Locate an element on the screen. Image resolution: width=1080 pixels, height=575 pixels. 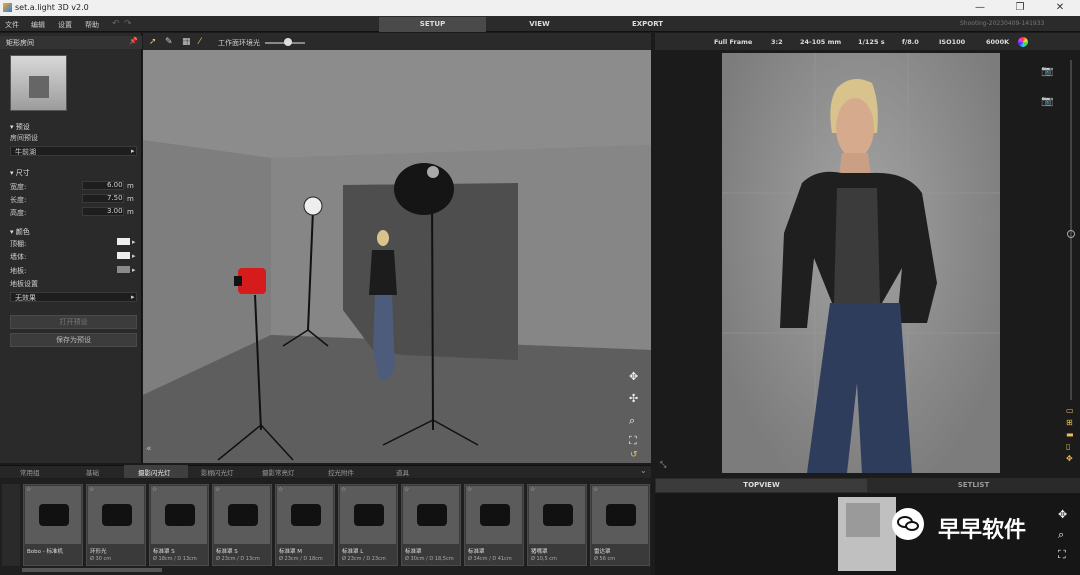
library-scrollbar is located at coordinates (92, 570).